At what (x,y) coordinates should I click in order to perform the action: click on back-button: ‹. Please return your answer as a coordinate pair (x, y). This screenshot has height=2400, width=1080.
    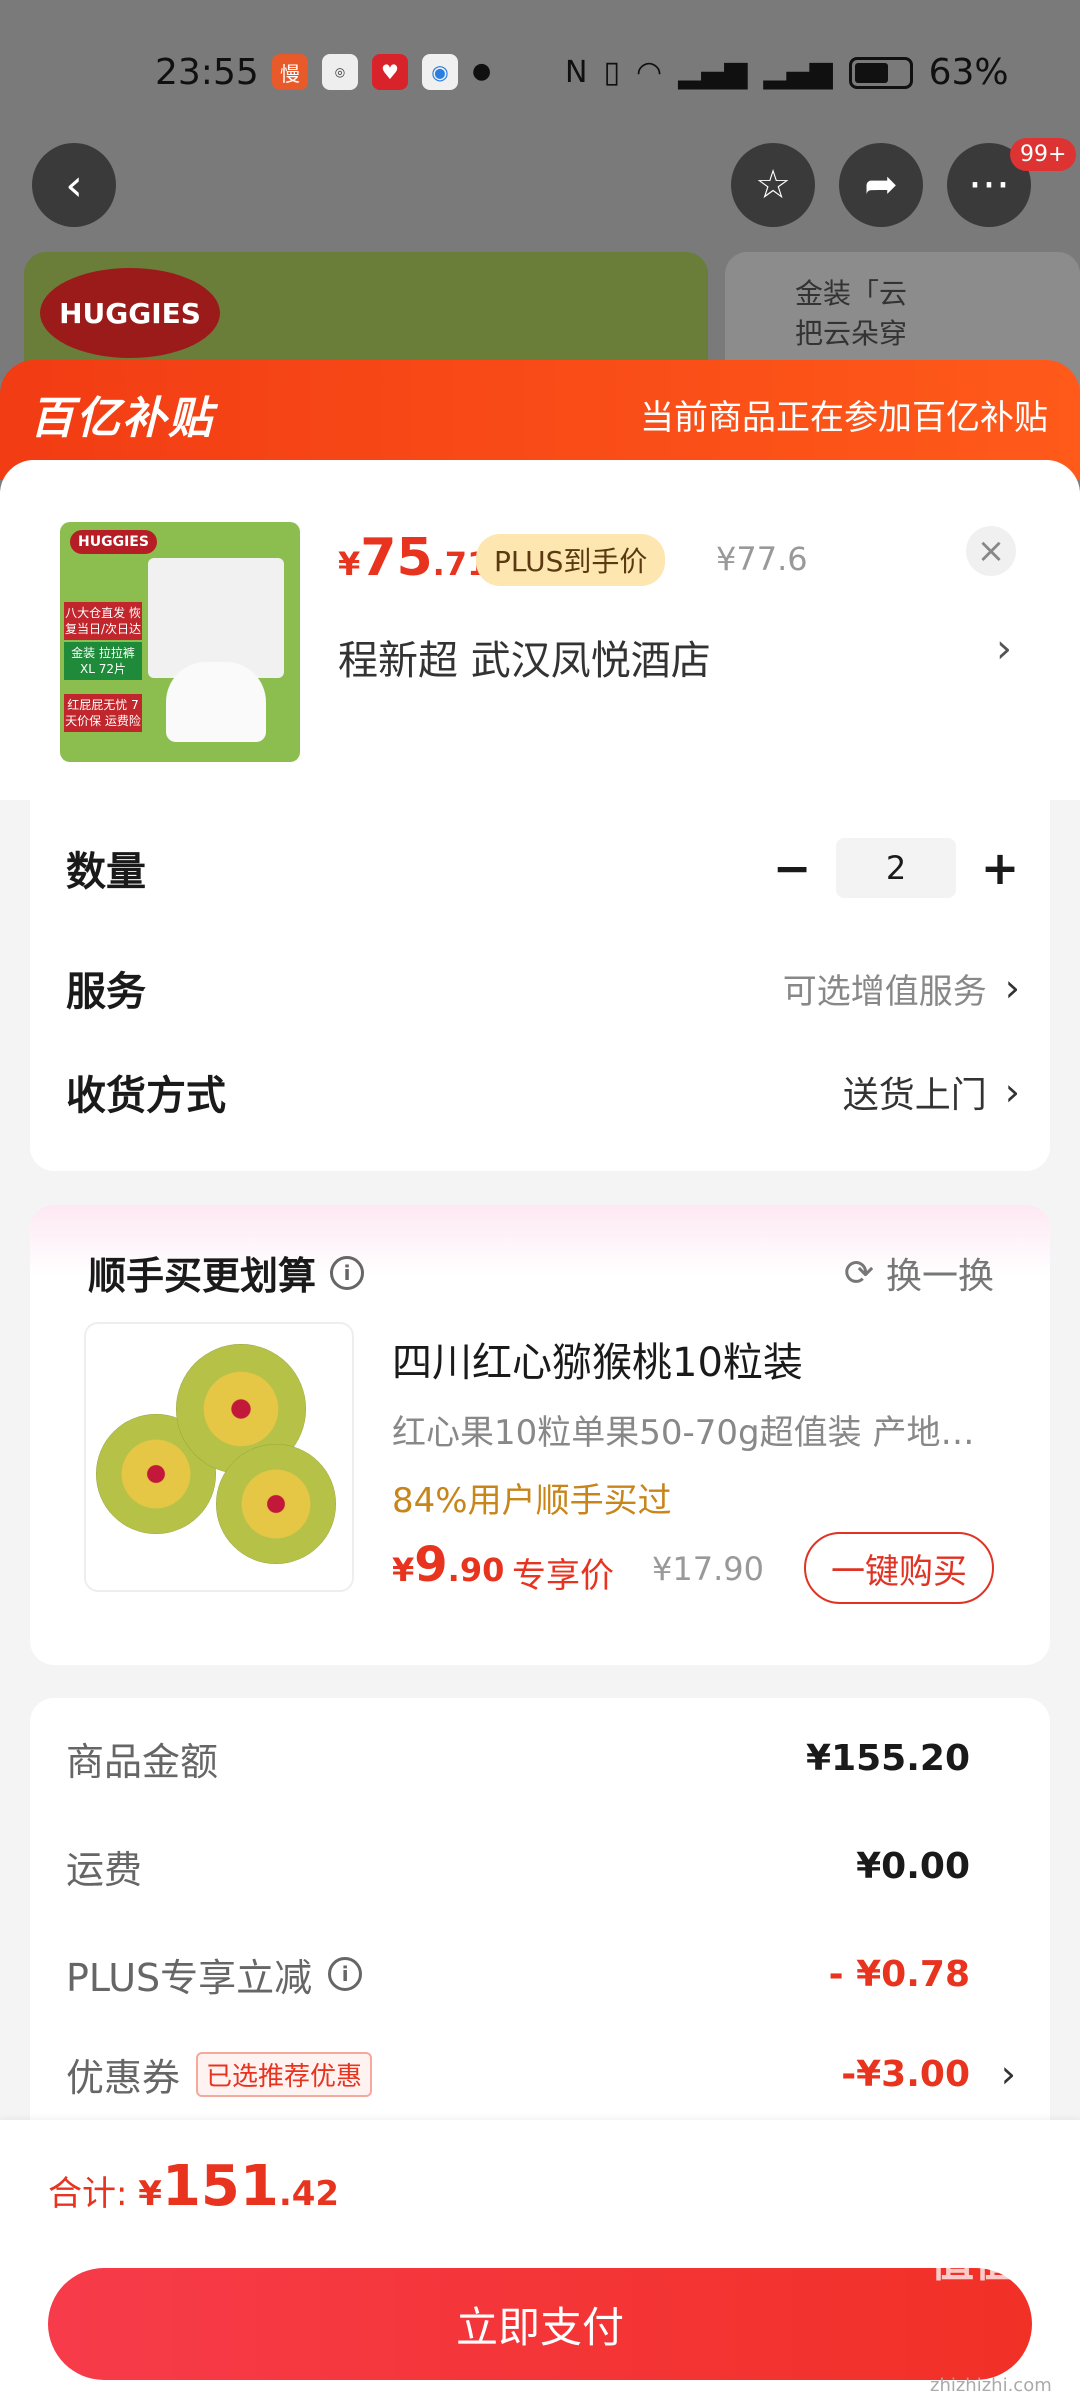
    Looking at the image, I should click on (74, 185).